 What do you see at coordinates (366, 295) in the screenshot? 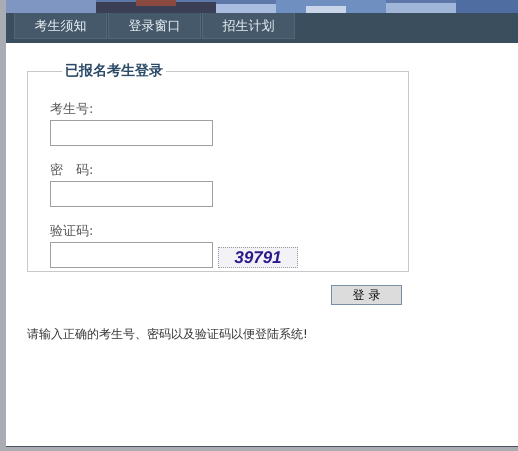
I see `login-button: 登 录` at bounding box center [366, 295].